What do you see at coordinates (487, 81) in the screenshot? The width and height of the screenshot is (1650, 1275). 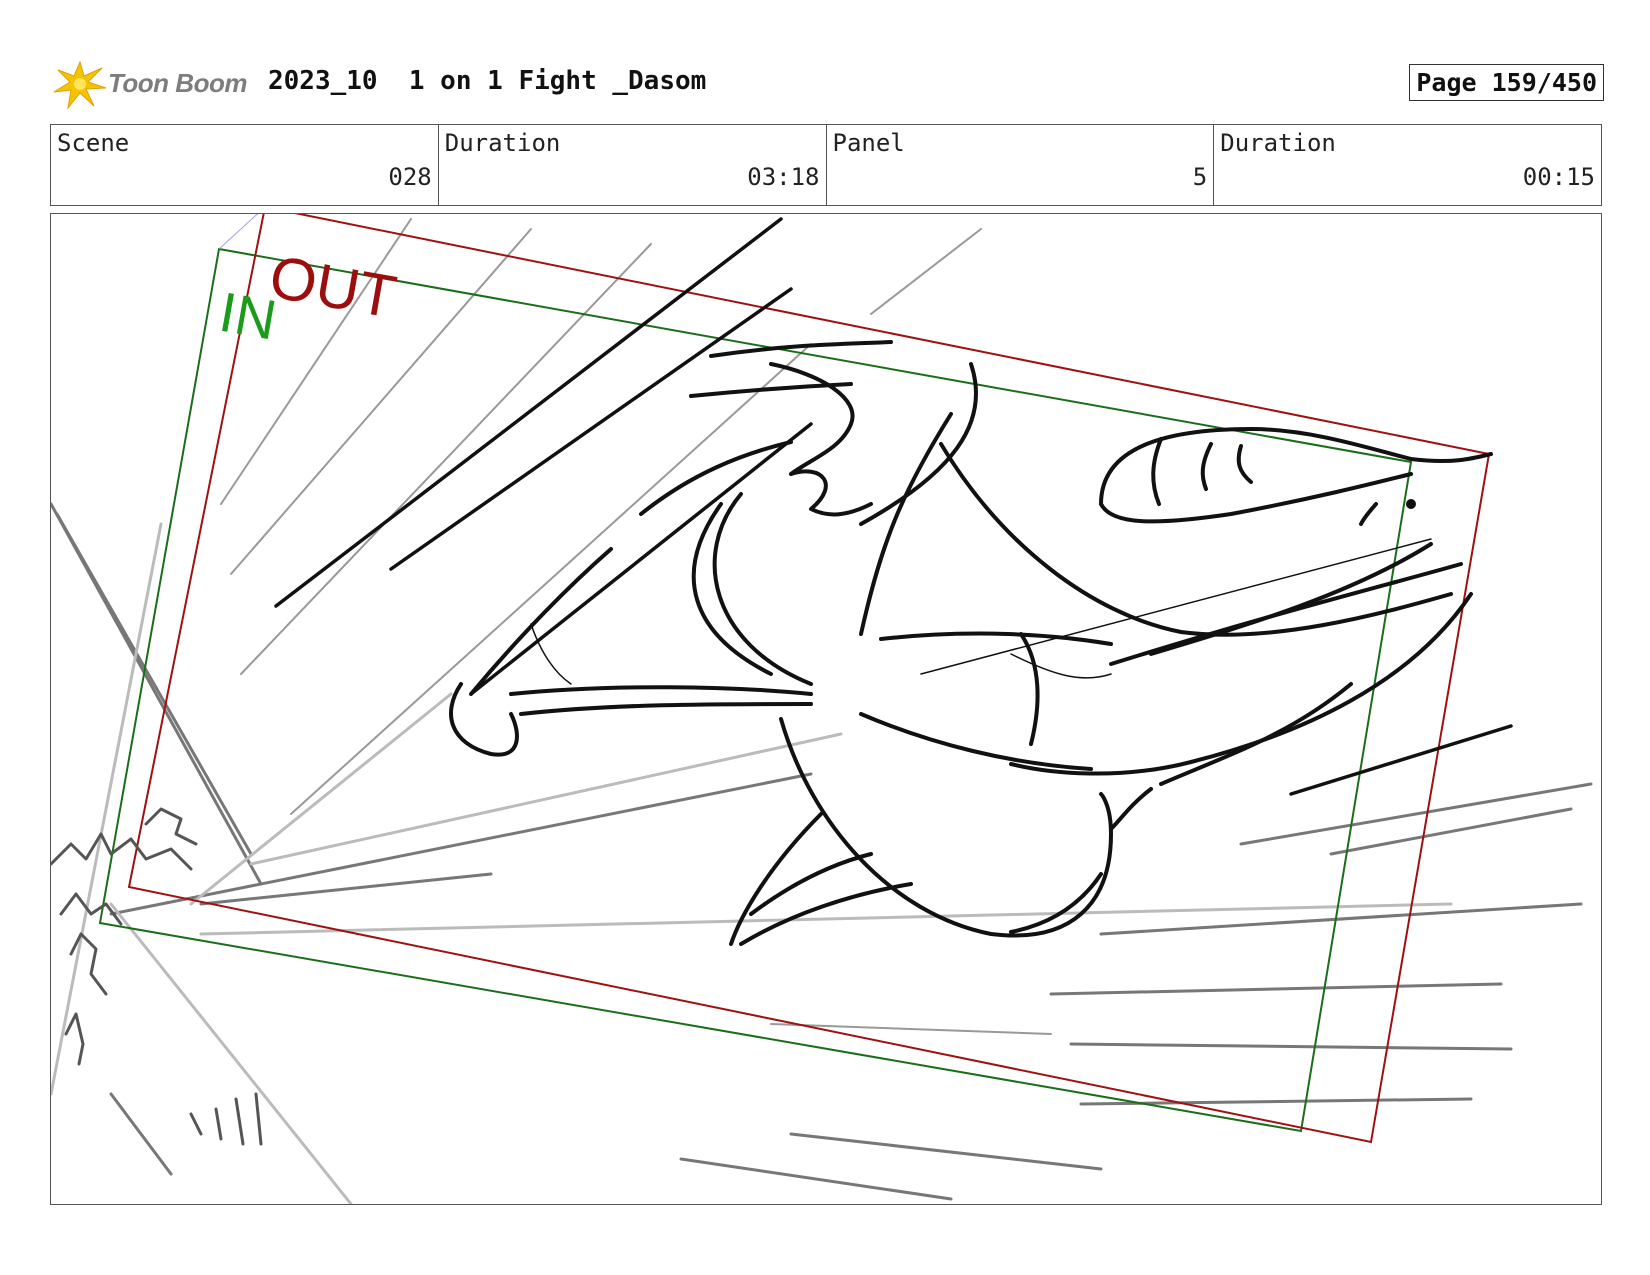 I see `project-title: 2023_10 1 on 1 Fight _Dasom` at bounding box center [487, 81].